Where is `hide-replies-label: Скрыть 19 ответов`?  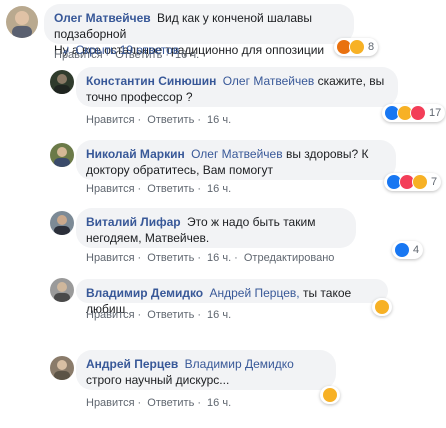 hide-replies-label: Скрыть 19 ответов is located at coordinates (127, 50).